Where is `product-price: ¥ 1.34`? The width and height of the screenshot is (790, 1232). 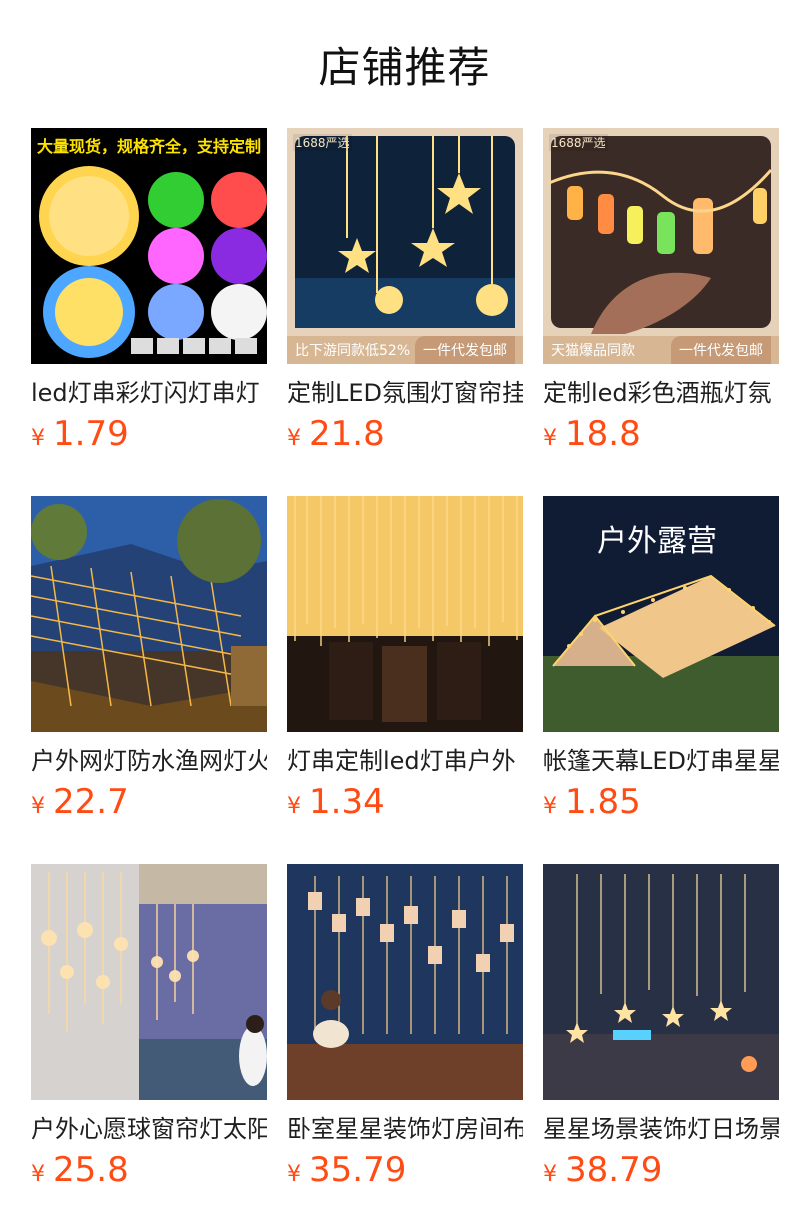 product-price: ¥ 1.34 is located at coordinates (405, 803).